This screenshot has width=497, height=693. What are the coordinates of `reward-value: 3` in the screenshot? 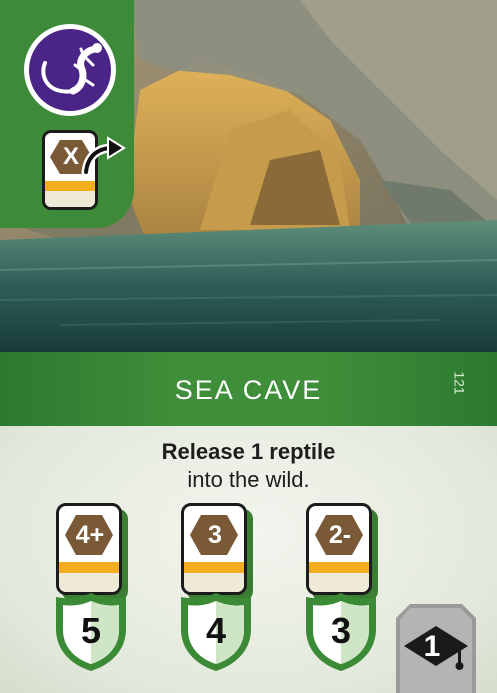 It's located at (341, 630).